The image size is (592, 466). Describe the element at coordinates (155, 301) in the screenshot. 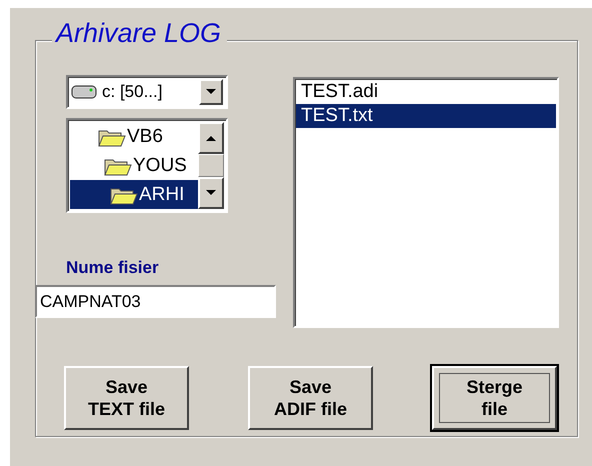

I see `filename-field: CAMPNAT03` at that location.